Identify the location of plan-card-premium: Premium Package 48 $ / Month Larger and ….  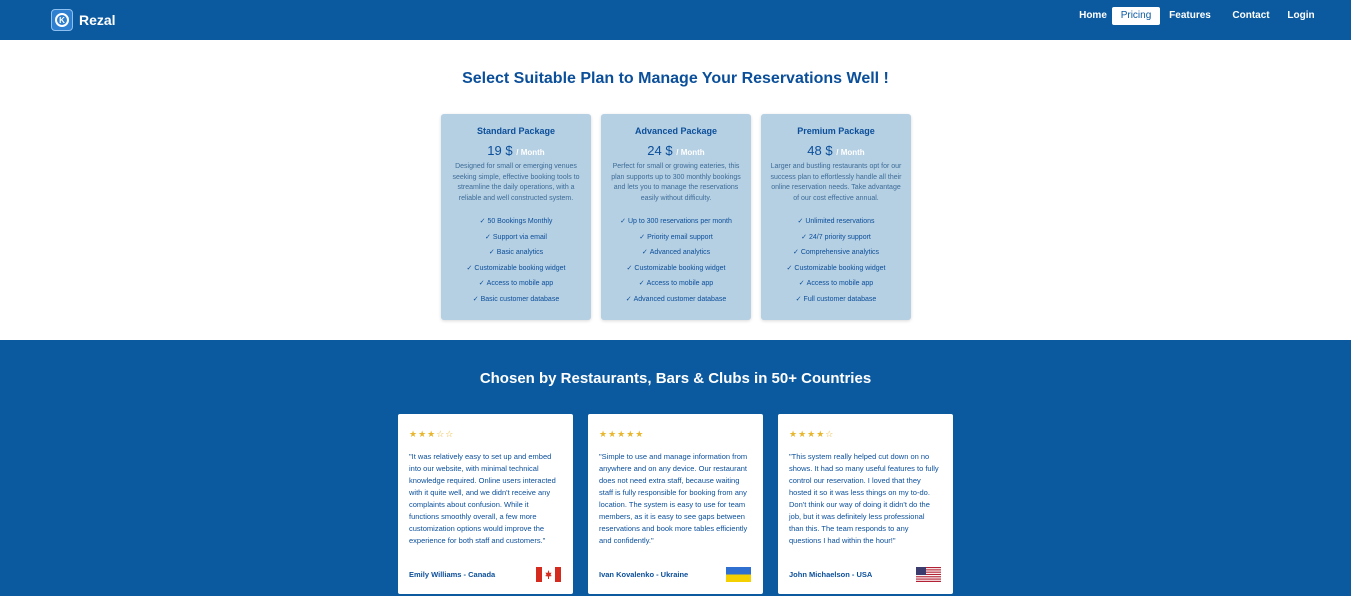
(836, 217).